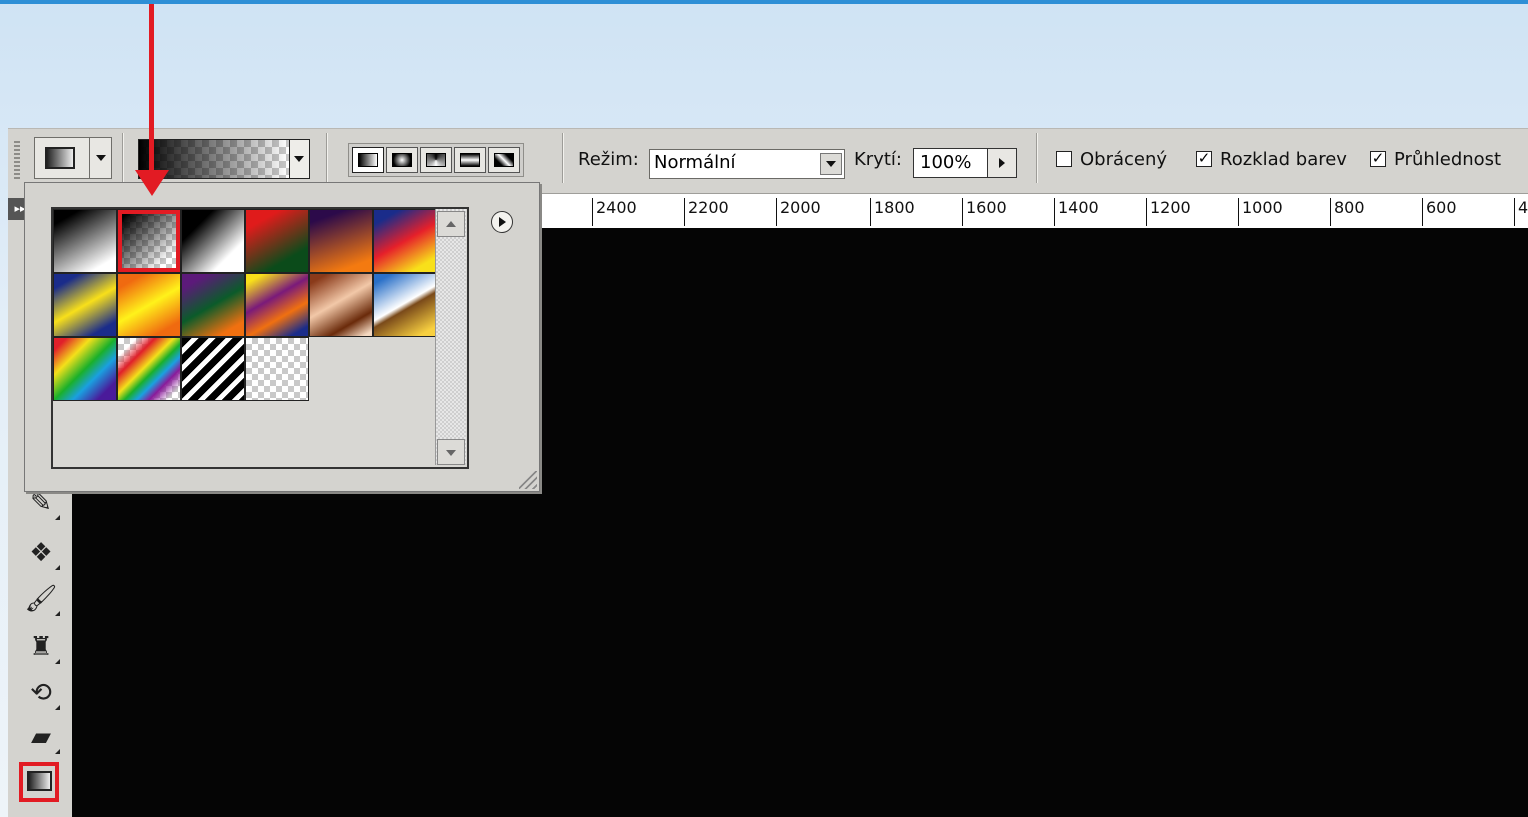 Image resolution: width=1528 pixels, height=817 pixels. I want to click on reflected-gradient-icon, so click(470, 160).